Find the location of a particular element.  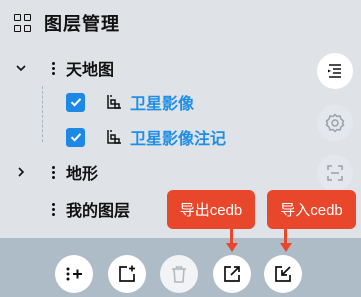

add-layer-button is located at coordinates (74, 274).